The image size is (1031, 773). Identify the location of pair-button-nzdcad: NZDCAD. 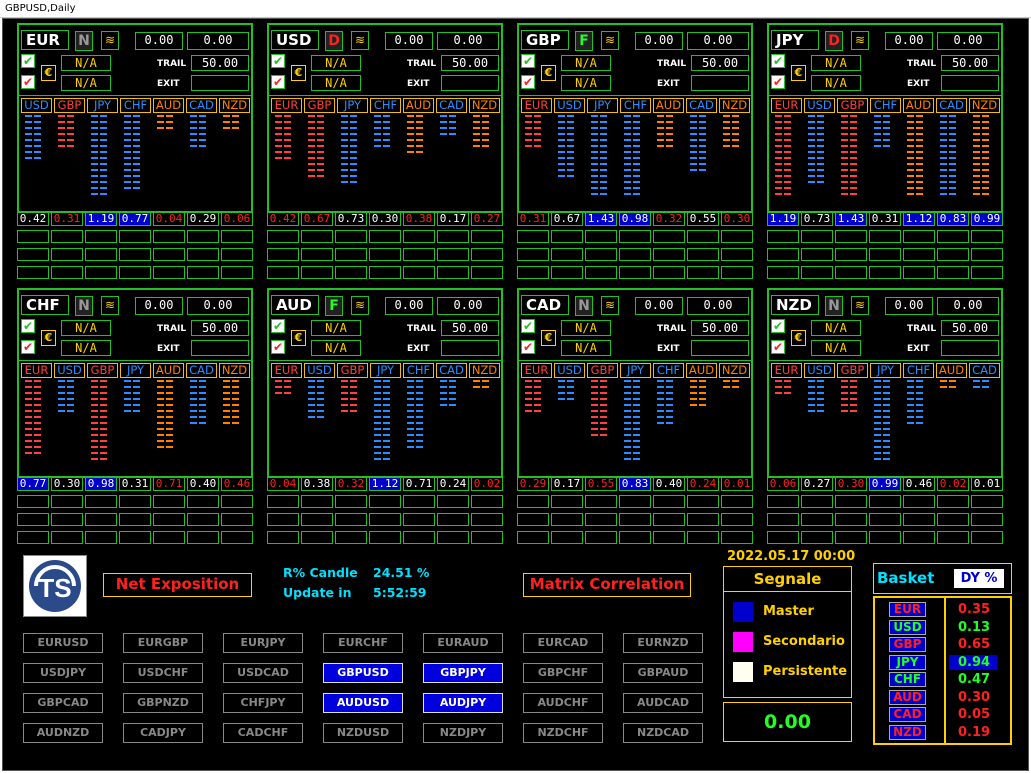
(663, 733).